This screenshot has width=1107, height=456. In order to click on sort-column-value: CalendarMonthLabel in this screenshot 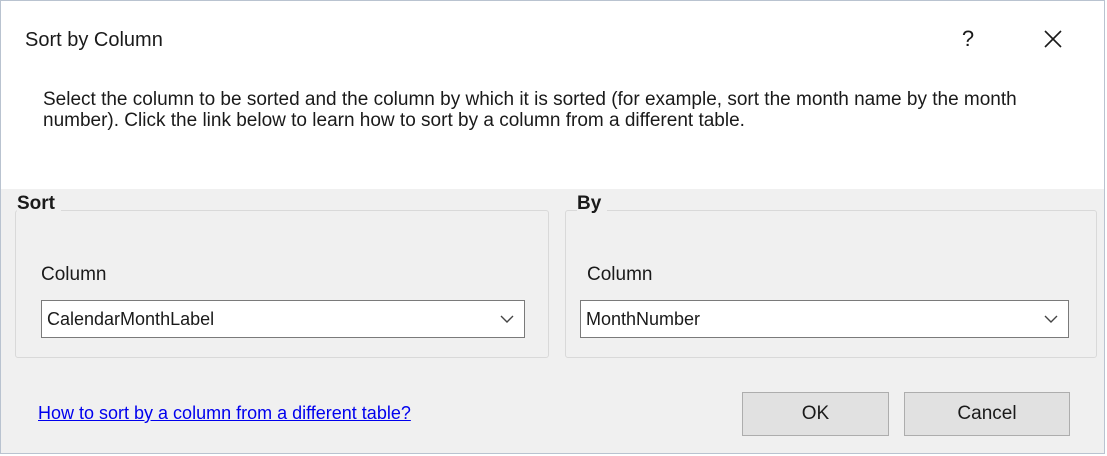, I will do `click(131, 319)`.